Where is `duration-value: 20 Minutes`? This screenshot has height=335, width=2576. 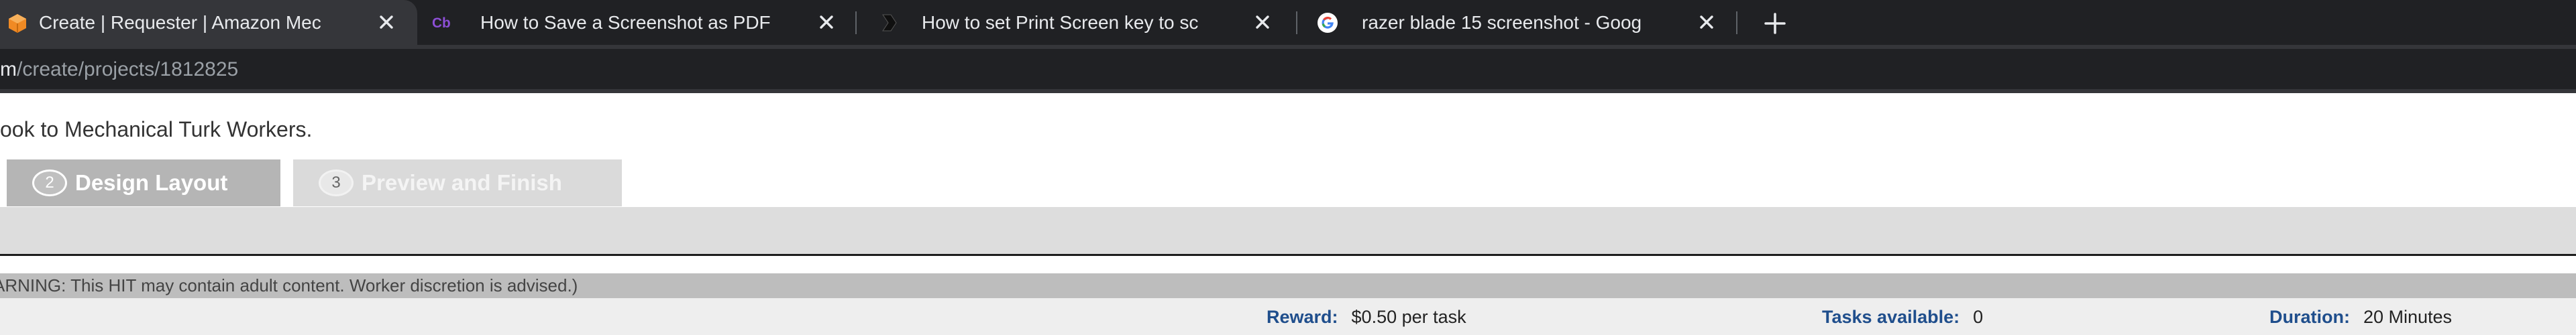
duration-value: 20 Minutes is located at coordinates (2408, 317).